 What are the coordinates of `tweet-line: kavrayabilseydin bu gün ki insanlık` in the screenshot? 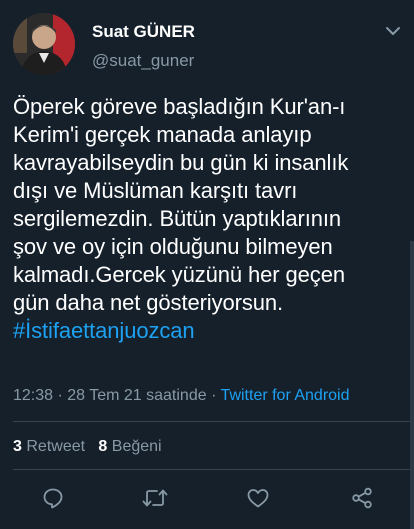 It's located at (181, 162).